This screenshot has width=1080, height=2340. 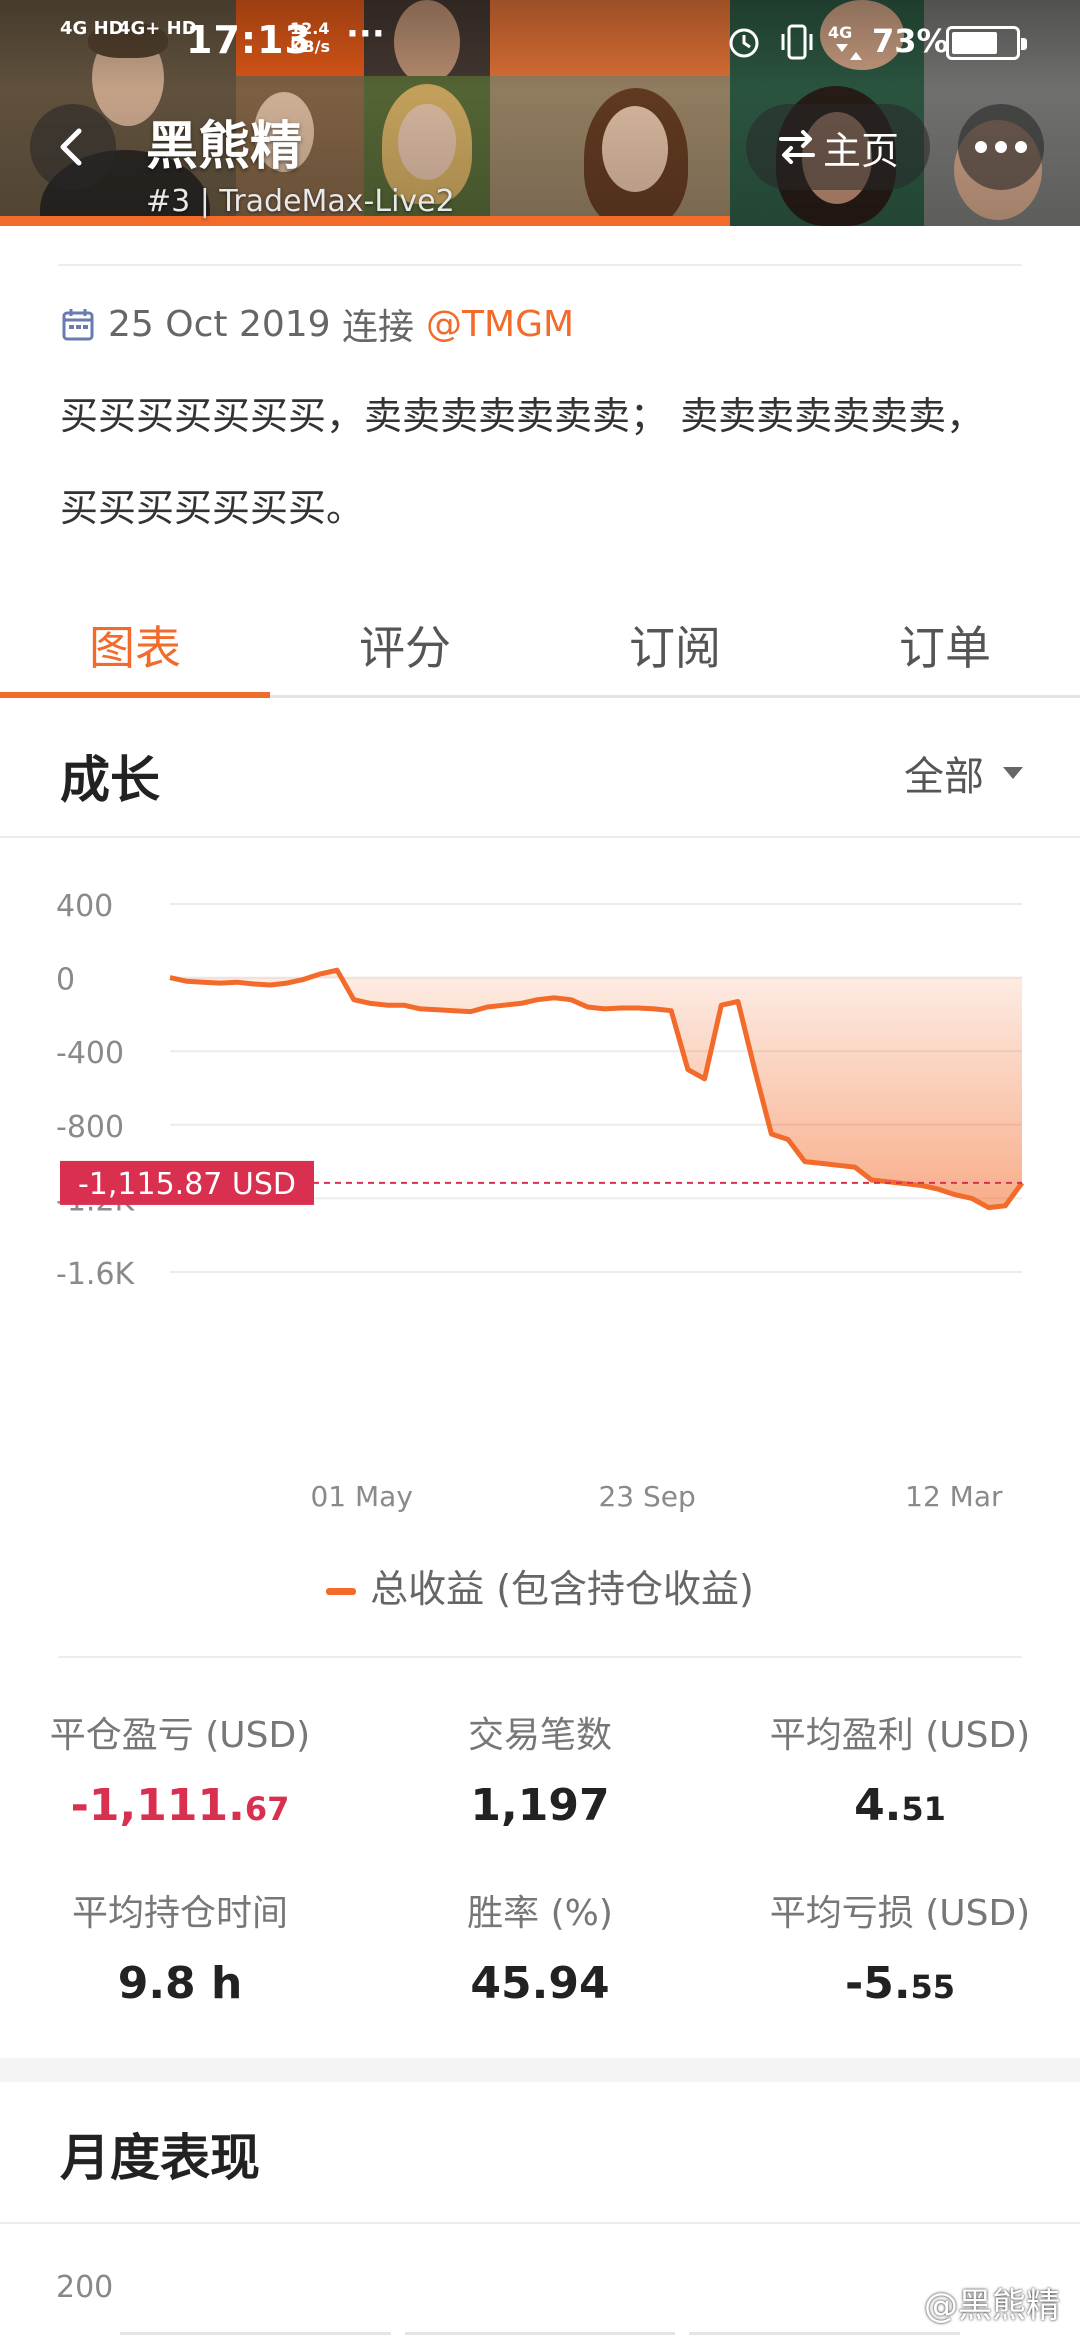 What do you see at coordinates (797, 42) in the screenshot?
I see `vibrate-icon` at bounding box center [797, 42].